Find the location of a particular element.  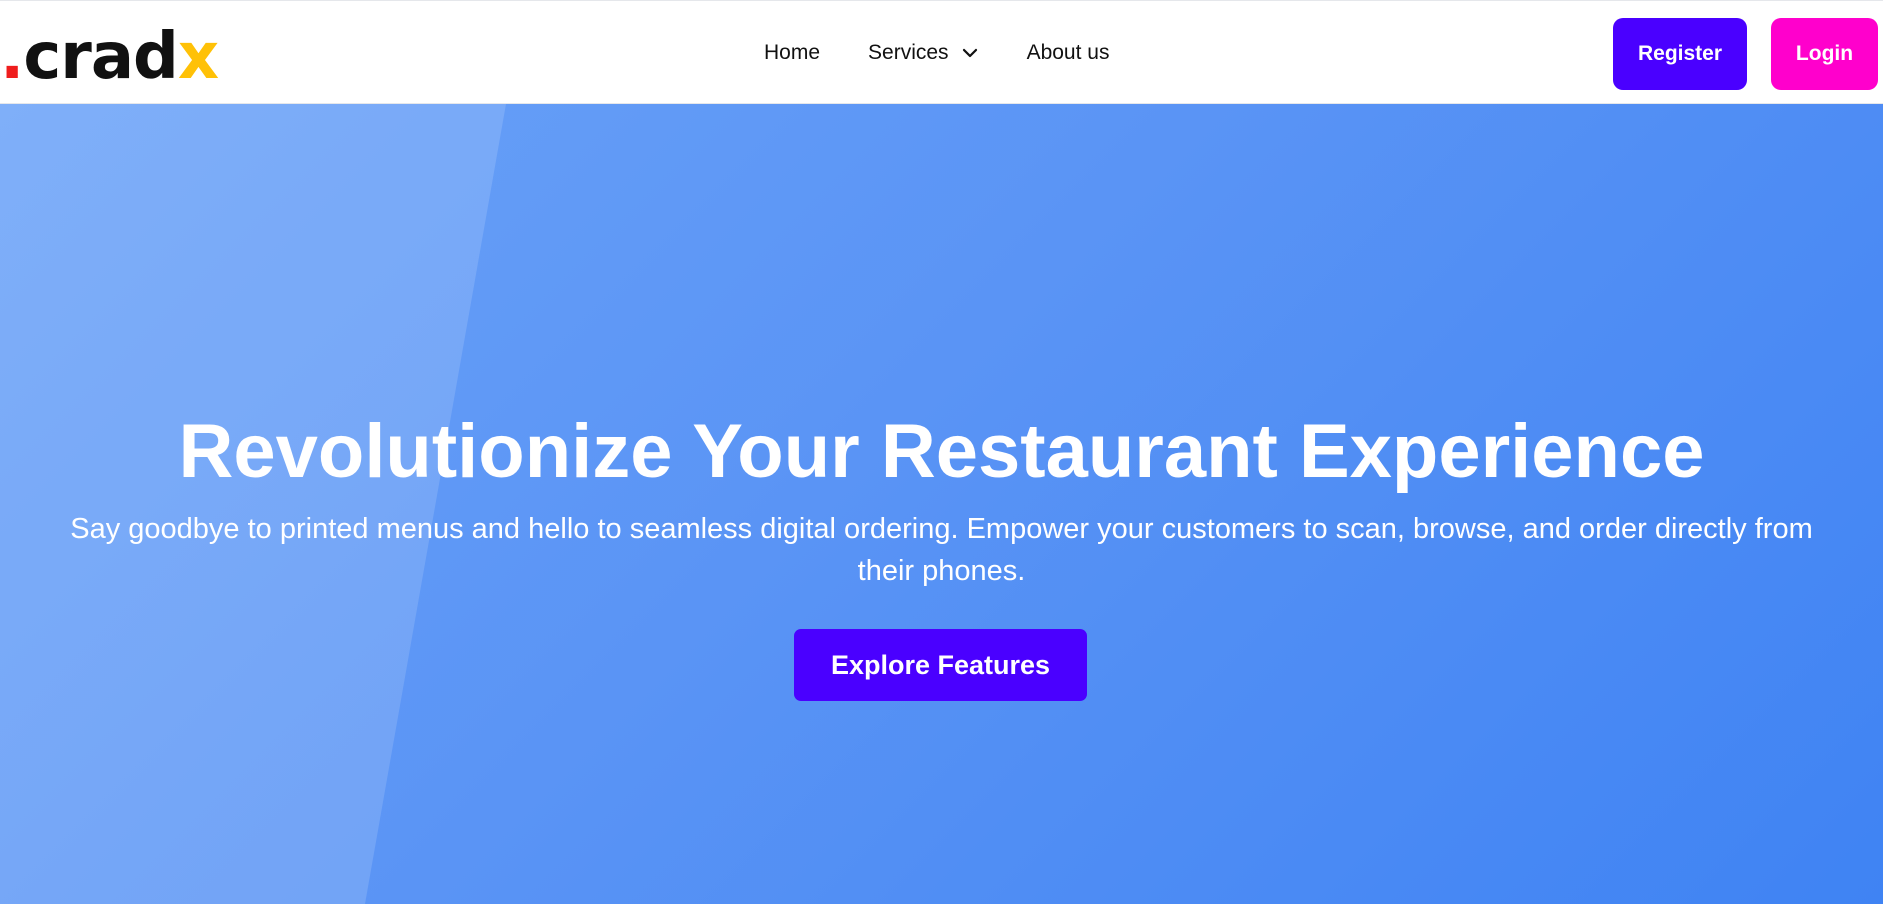

main-nav: Home Services About us is located at coordinates (936, 53).